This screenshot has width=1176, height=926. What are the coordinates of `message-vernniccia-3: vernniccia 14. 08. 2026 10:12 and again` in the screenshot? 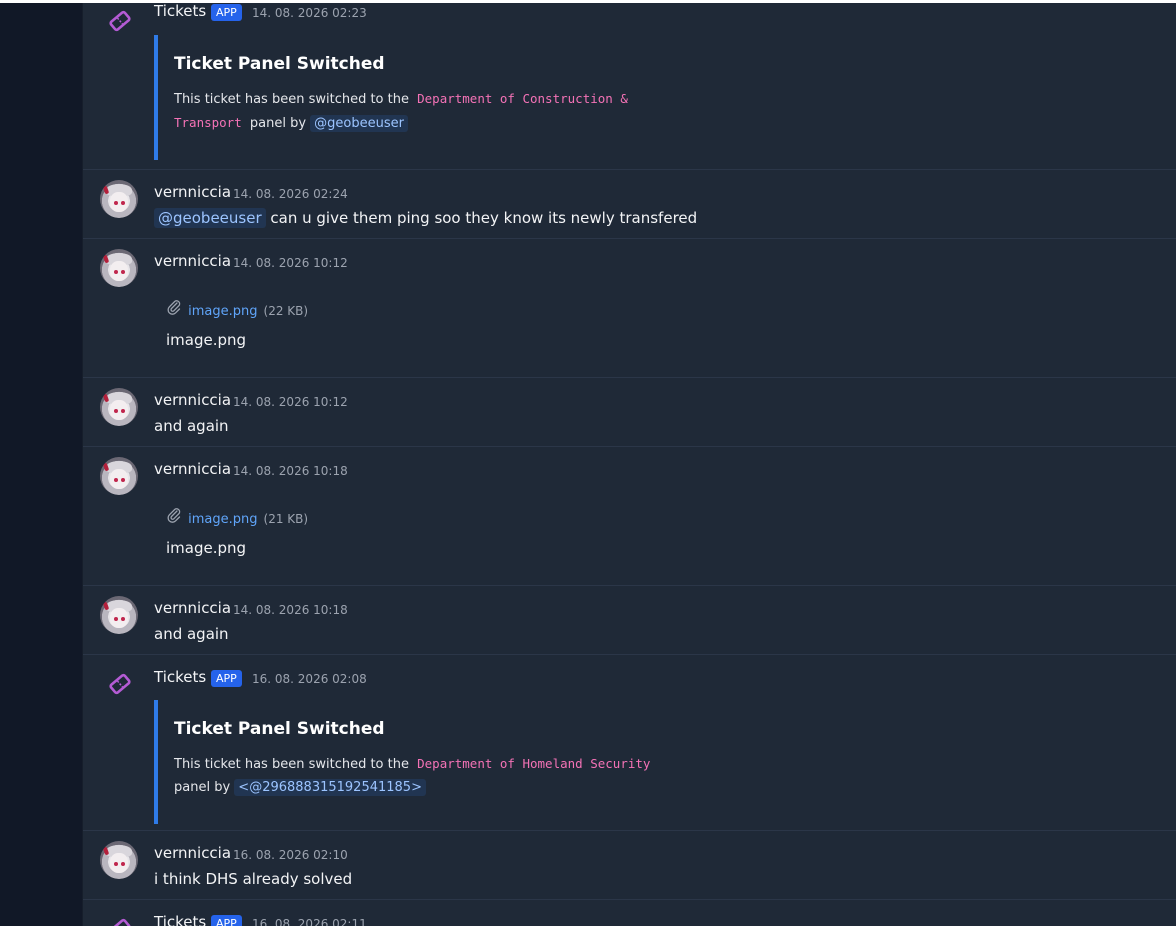 It's located at (629, 412).